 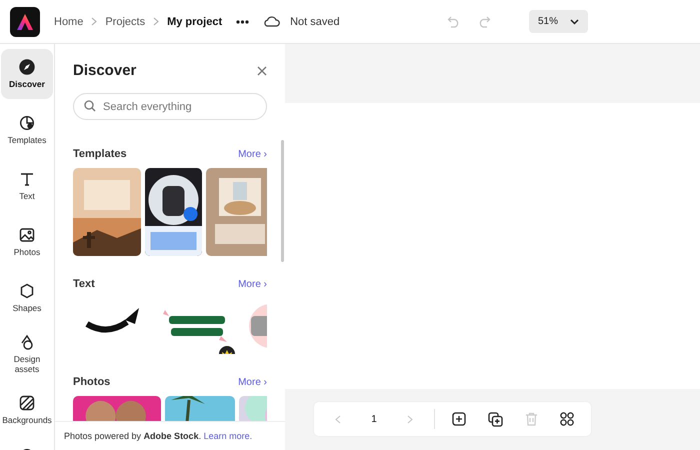 What do you see at coordinates (495, 419) in the screenshot?
I see `duplicate-icon` at bounding box center [495, 419].